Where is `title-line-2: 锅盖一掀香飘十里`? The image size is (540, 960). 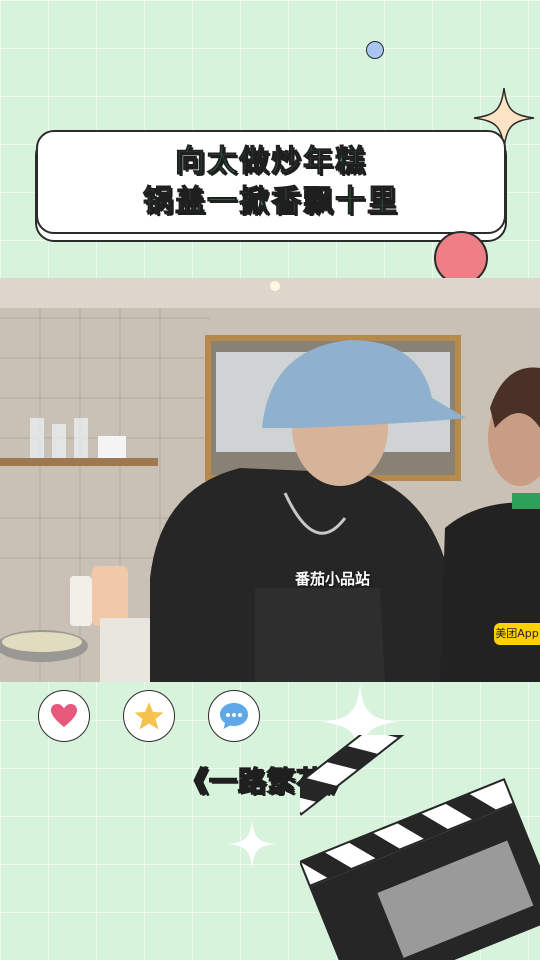
title-line-2: 锅盖一掀香飘十里 is located at coordinates (271, 202).